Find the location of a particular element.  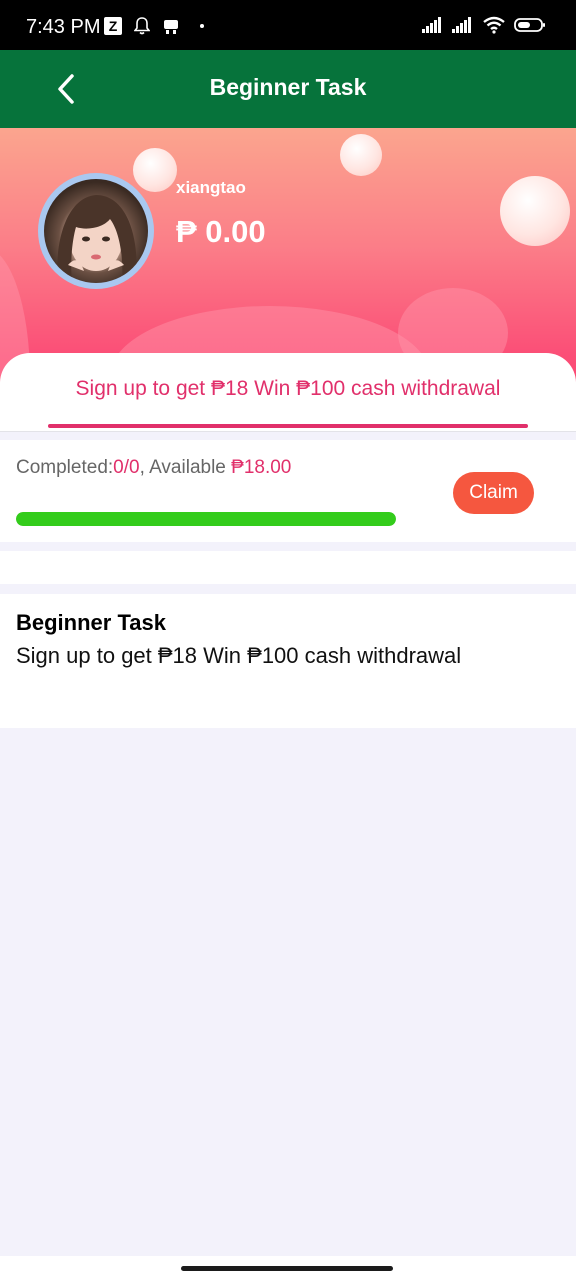

task-title: Beginner Task is located at coordinates (91, 622).